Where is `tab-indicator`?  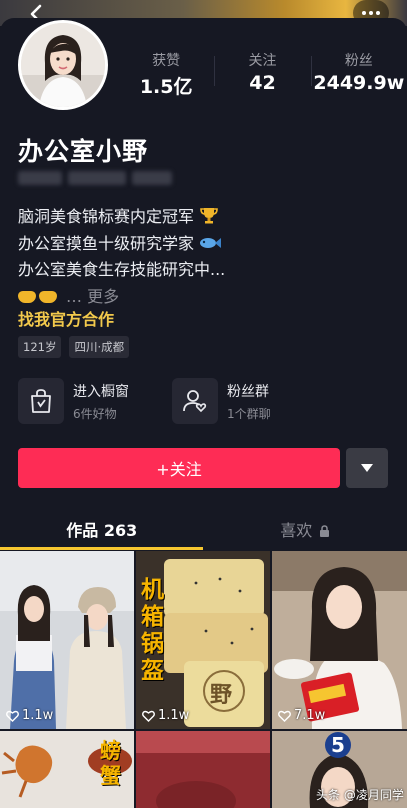 tab-indicator is located at coordinates (101, 548).